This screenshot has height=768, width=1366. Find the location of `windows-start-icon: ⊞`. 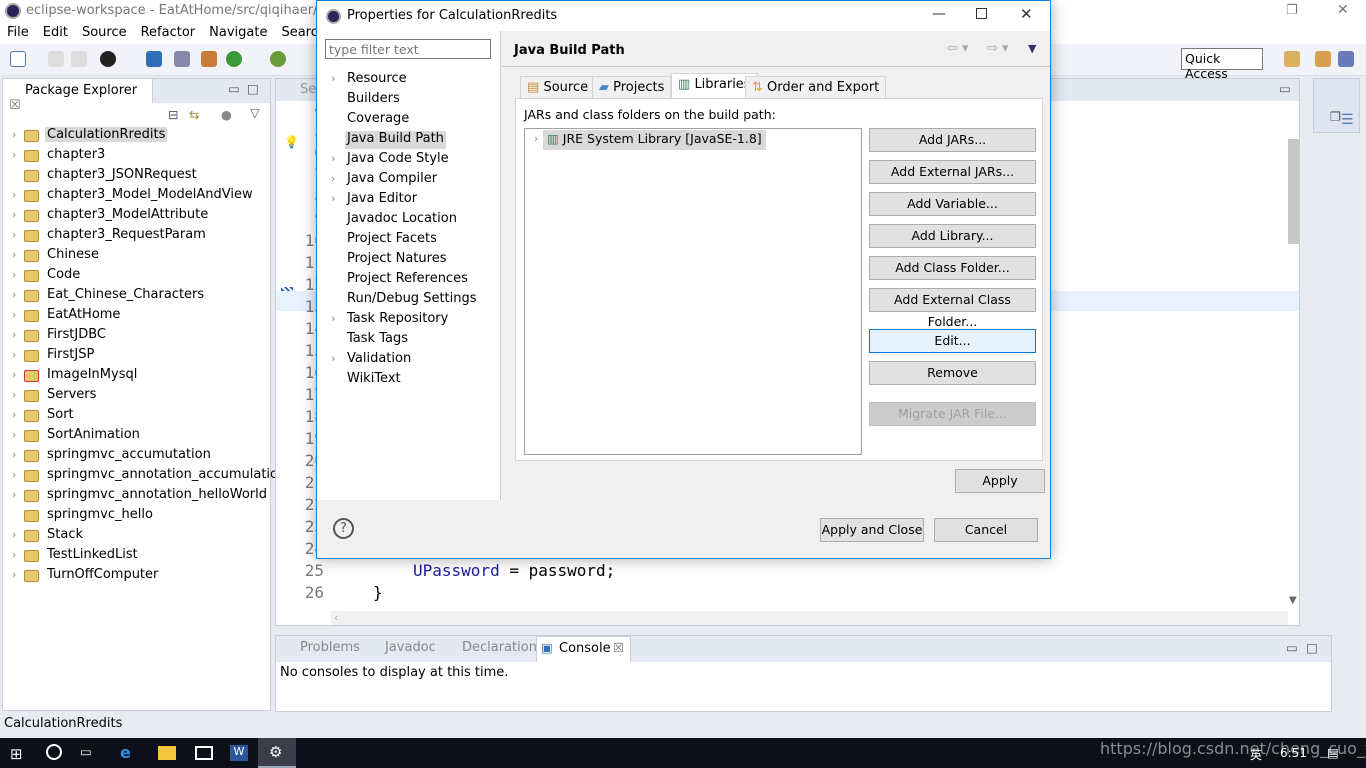

windows-start-icon: ⊞ is located at coordinates (16, 754).